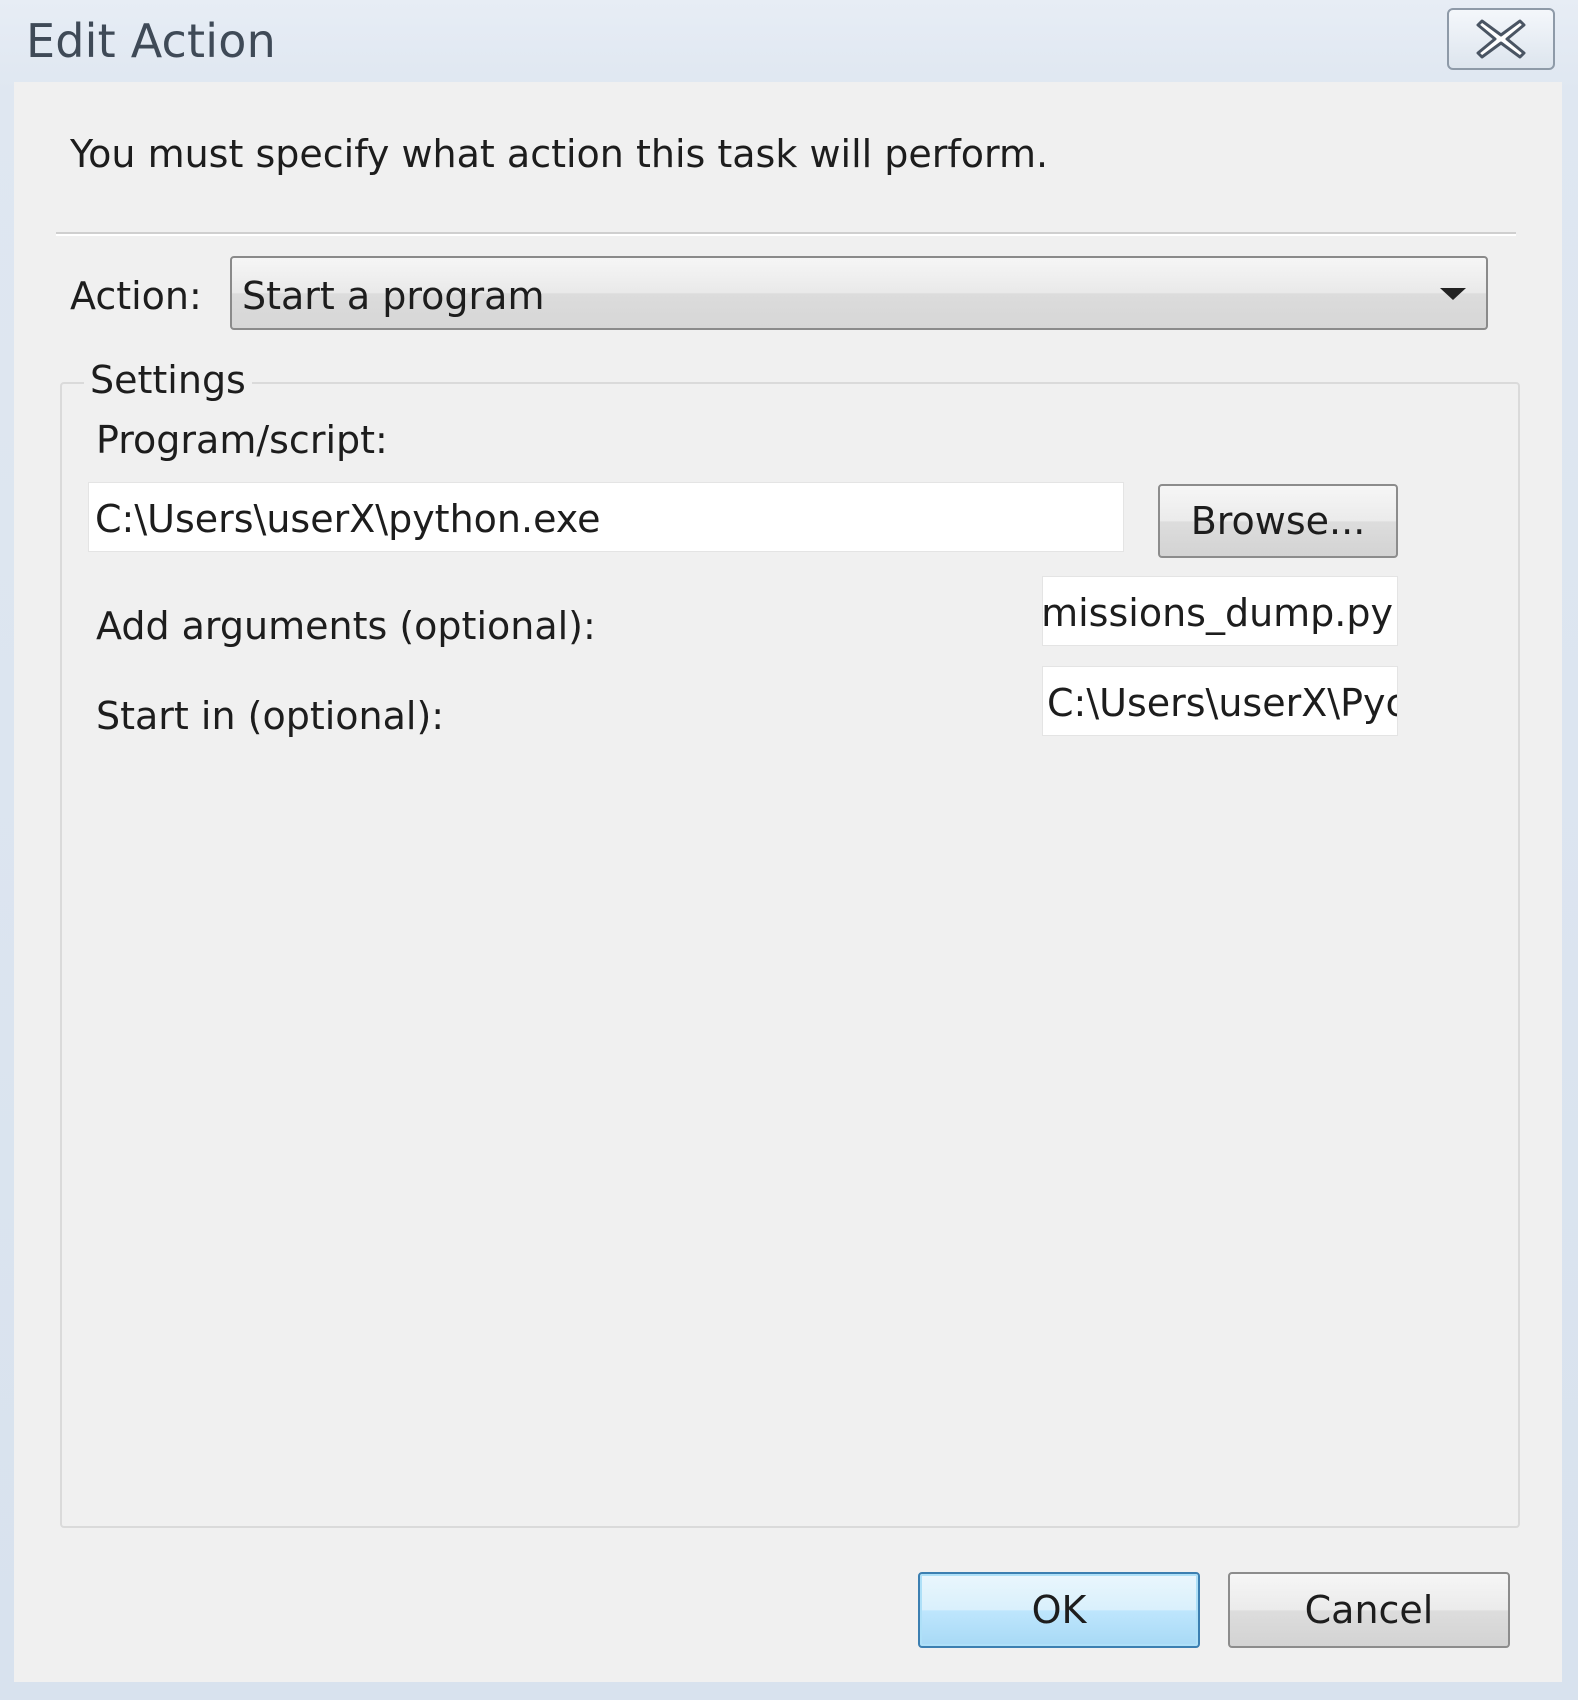 Image resolution: width=1578 pixels, height=1700 pixels. I want to click on start-in-input: C:\Users\userX\Pych, so click(1220, 701).